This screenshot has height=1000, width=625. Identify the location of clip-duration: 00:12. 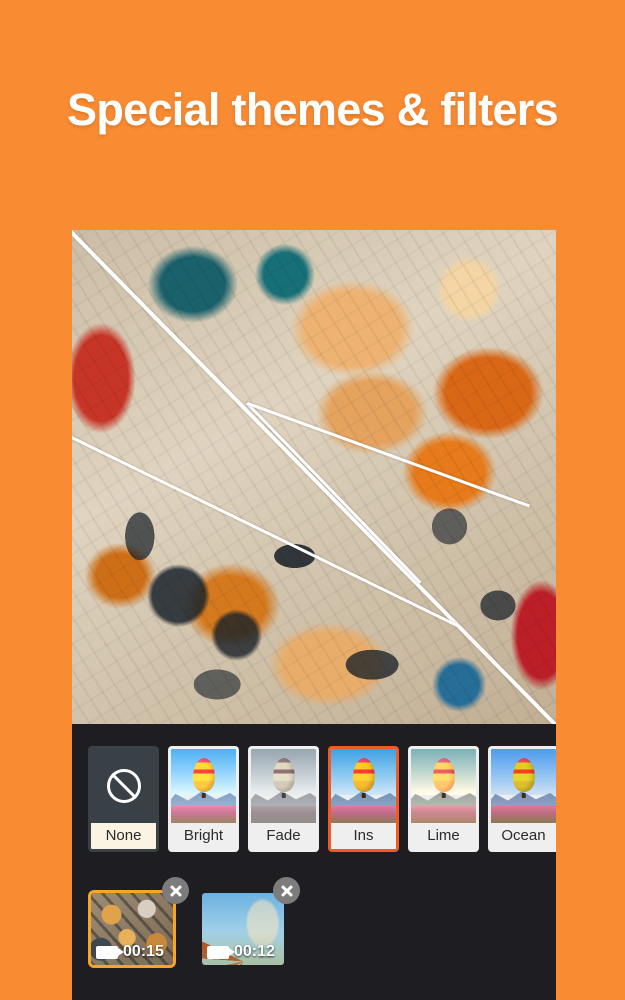
(254, 951).